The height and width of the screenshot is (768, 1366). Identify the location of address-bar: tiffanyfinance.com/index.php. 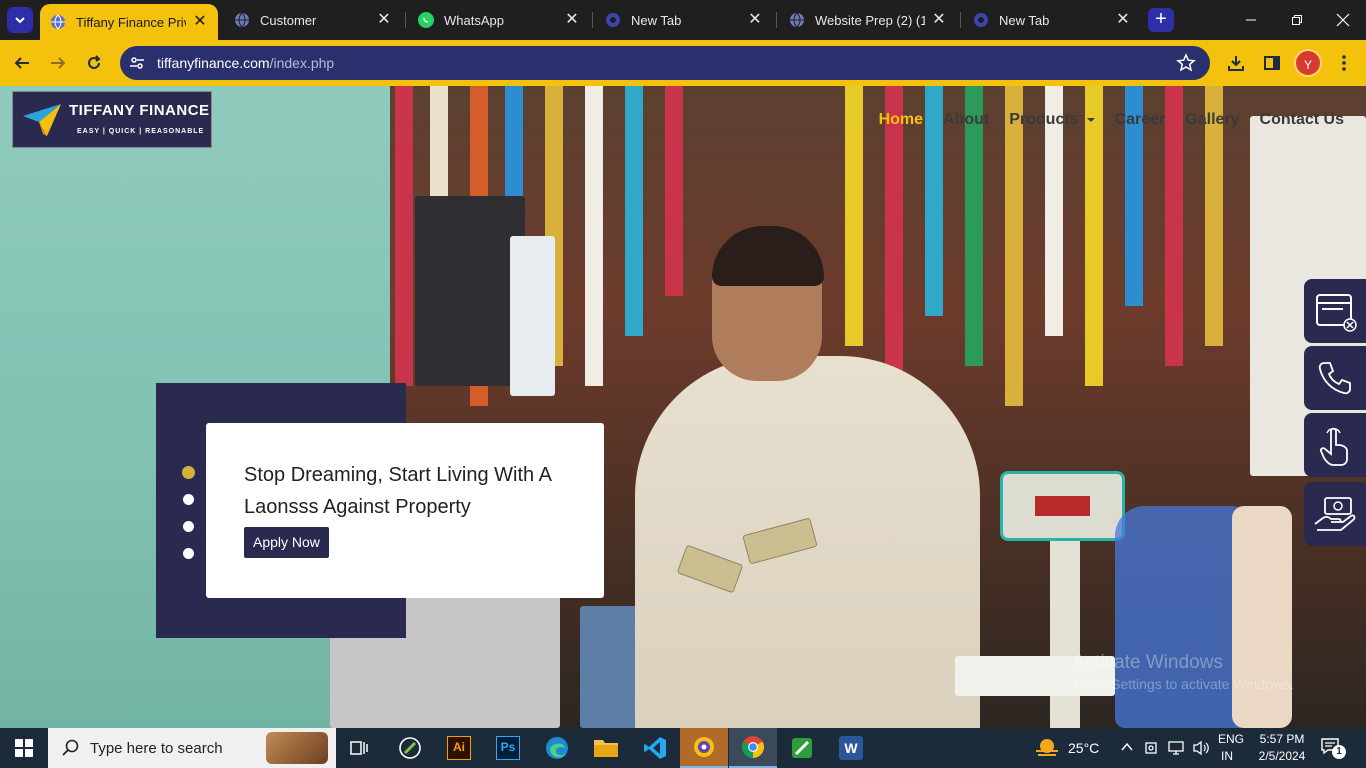
(665, 63).